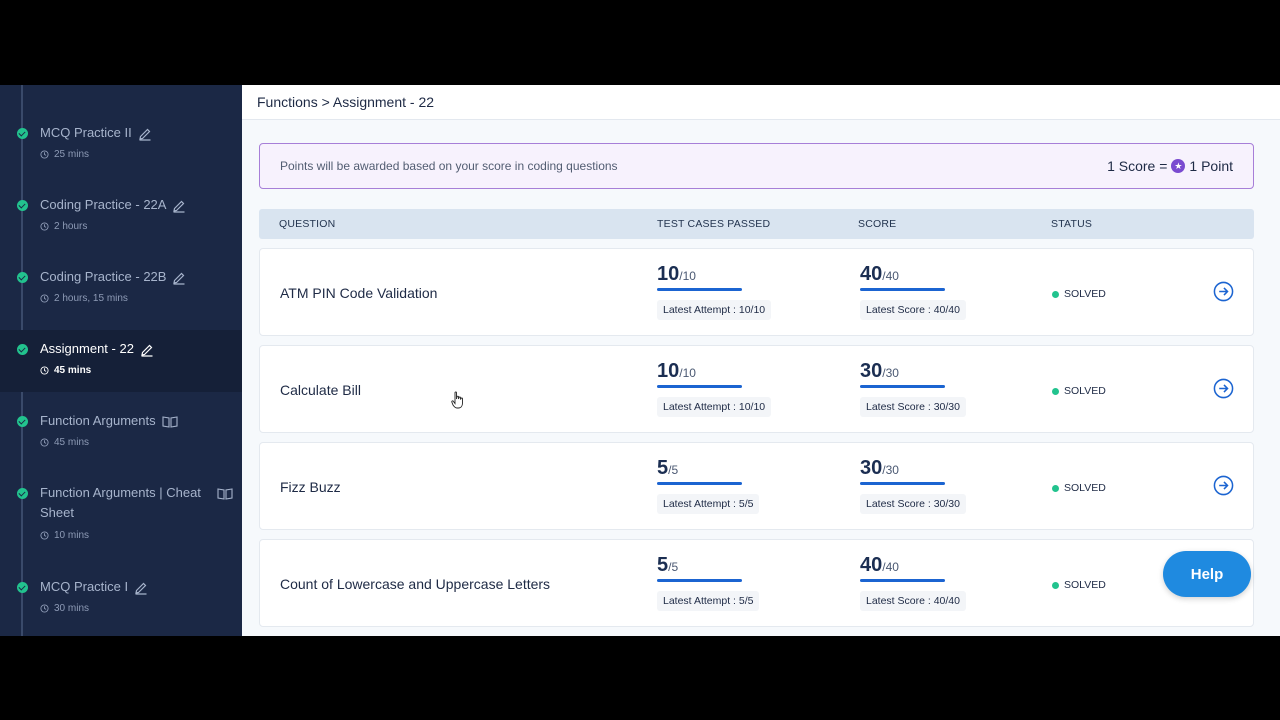 The image size is (1280, 720). What do you see at coordinates (913, 504) in the screenshot?
I see `latest-score: Latest Score : 30/30` at bounding box center [913, 504].